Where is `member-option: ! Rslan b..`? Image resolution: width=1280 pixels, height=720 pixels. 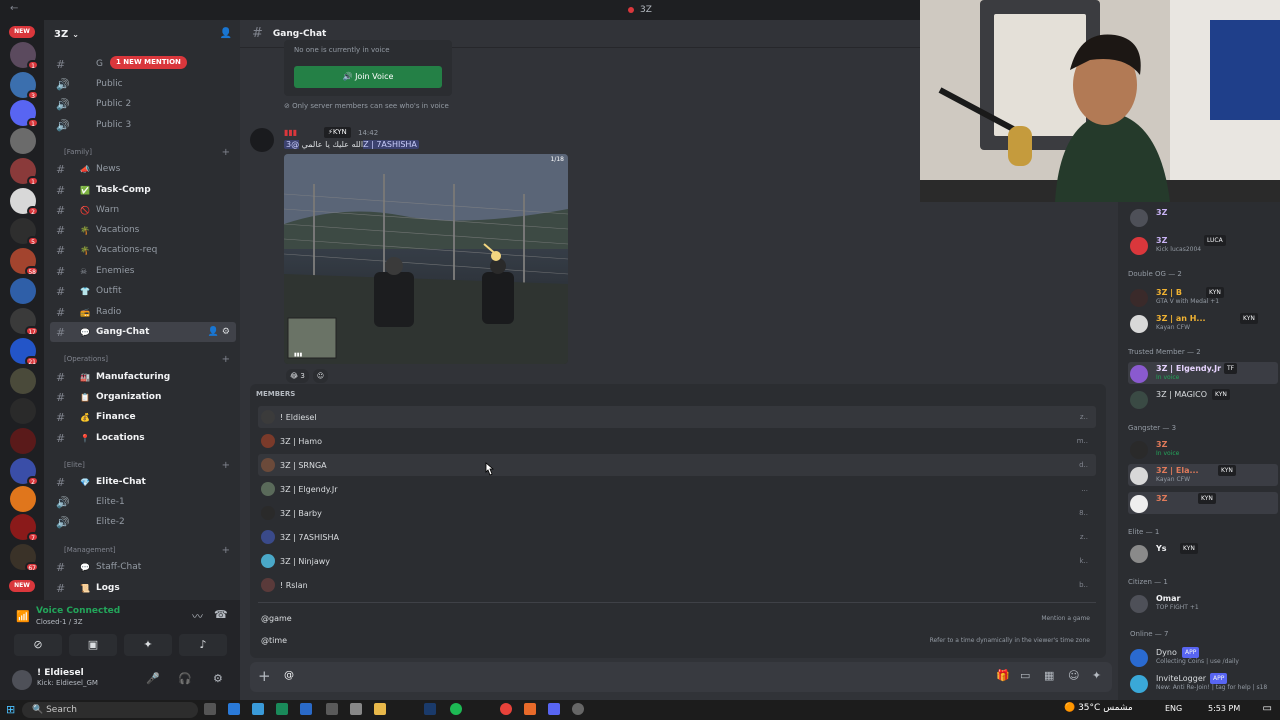 member-option: ! Rslan b.. is located at coordinates (677, 585).